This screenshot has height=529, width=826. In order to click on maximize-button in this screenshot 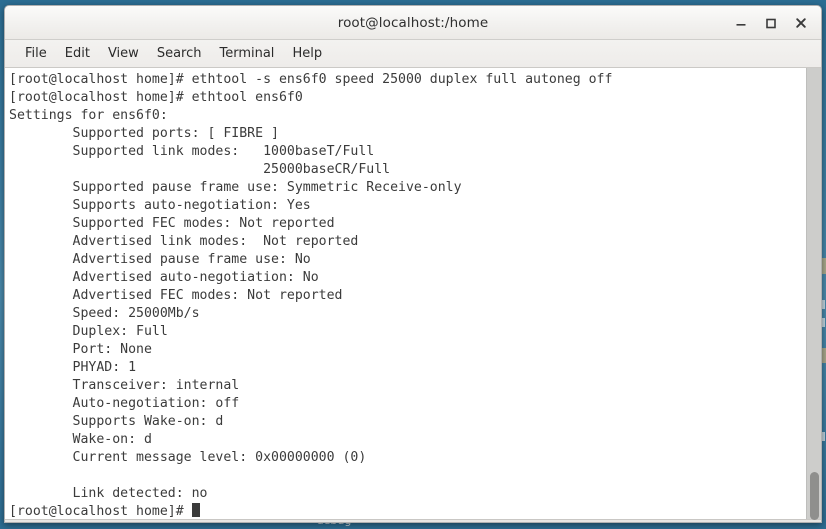, I will do `click(771, 22)`.